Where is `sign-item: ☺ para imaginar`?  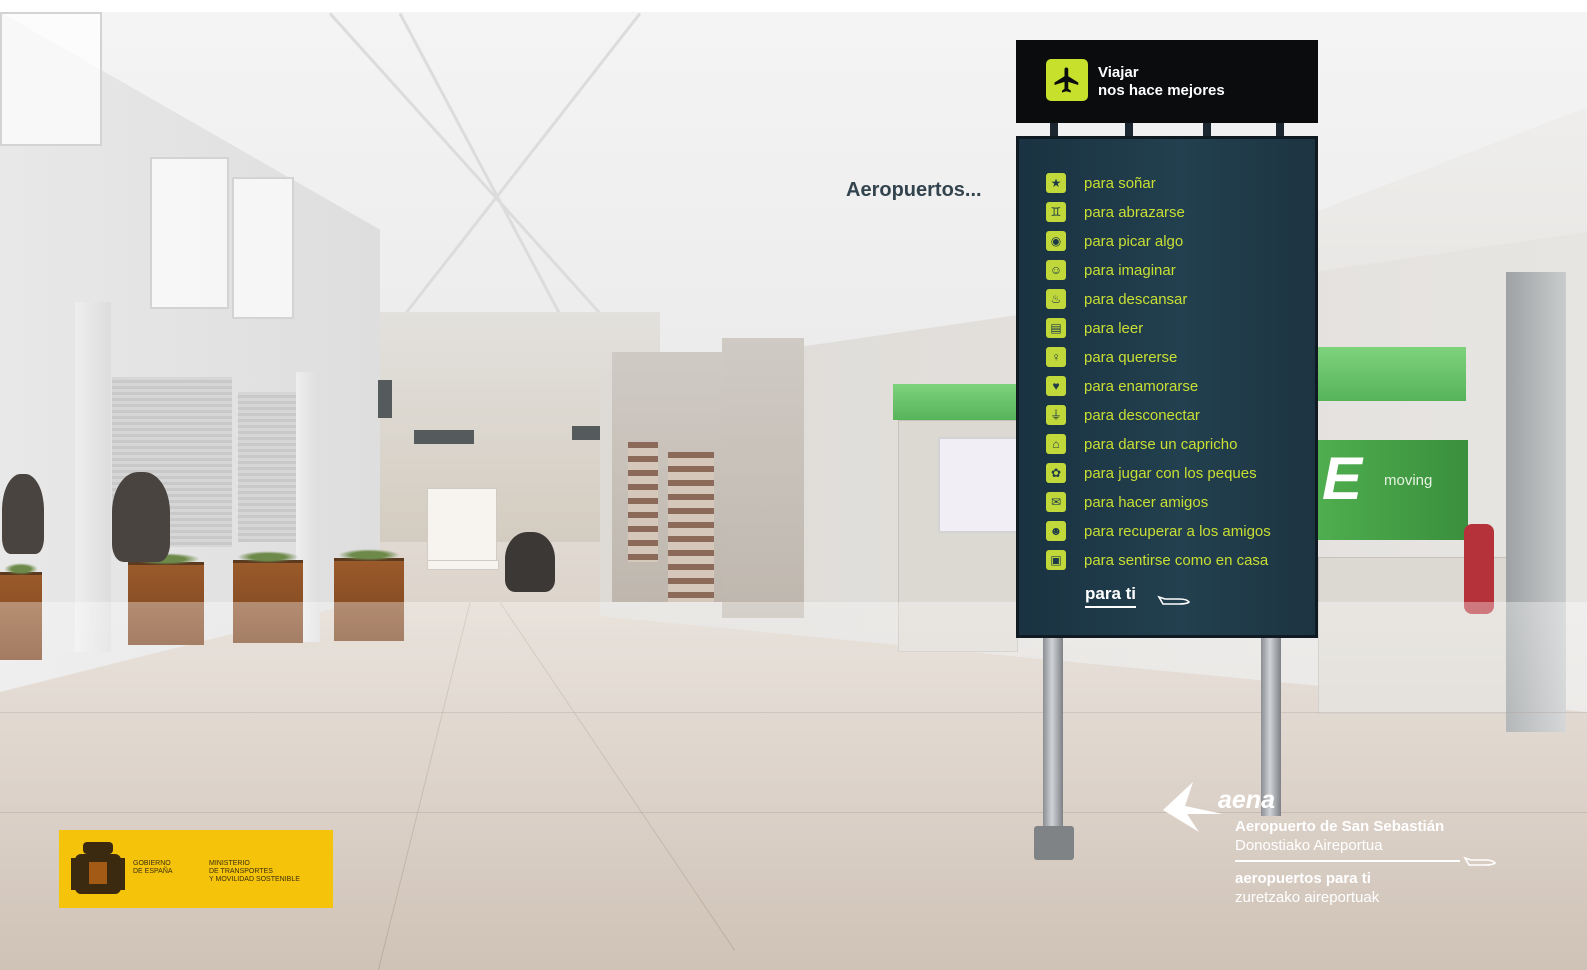
sign-item: ☺ para imaginar is located at coordinates (1111, 270).